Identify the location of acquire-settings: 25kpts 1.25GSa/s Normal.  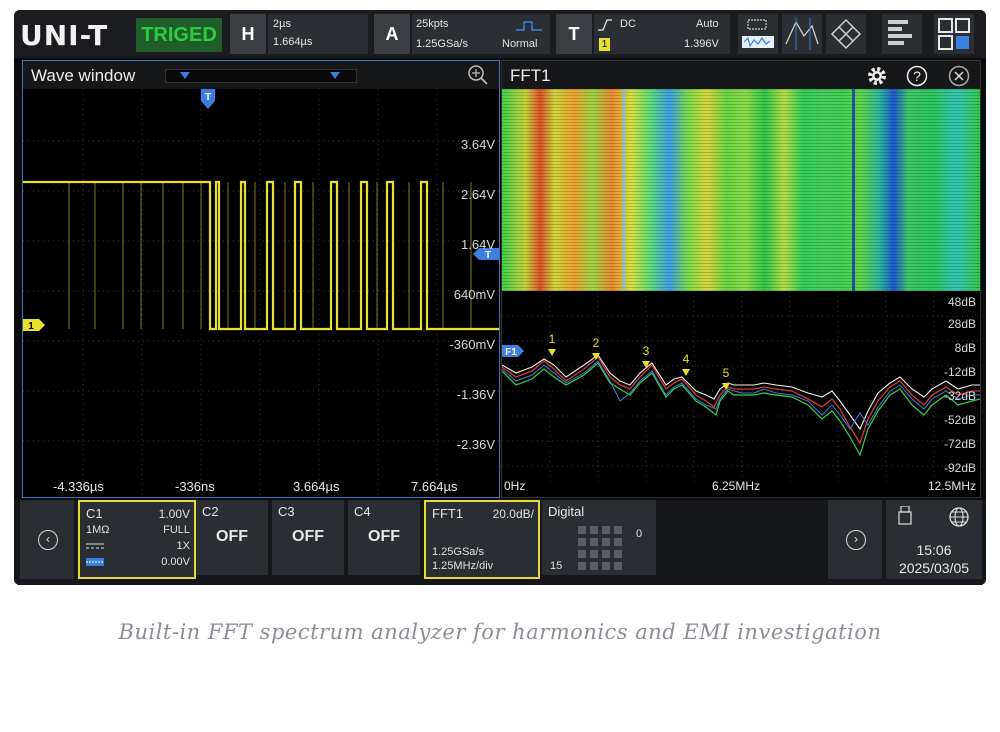
(481, 34).